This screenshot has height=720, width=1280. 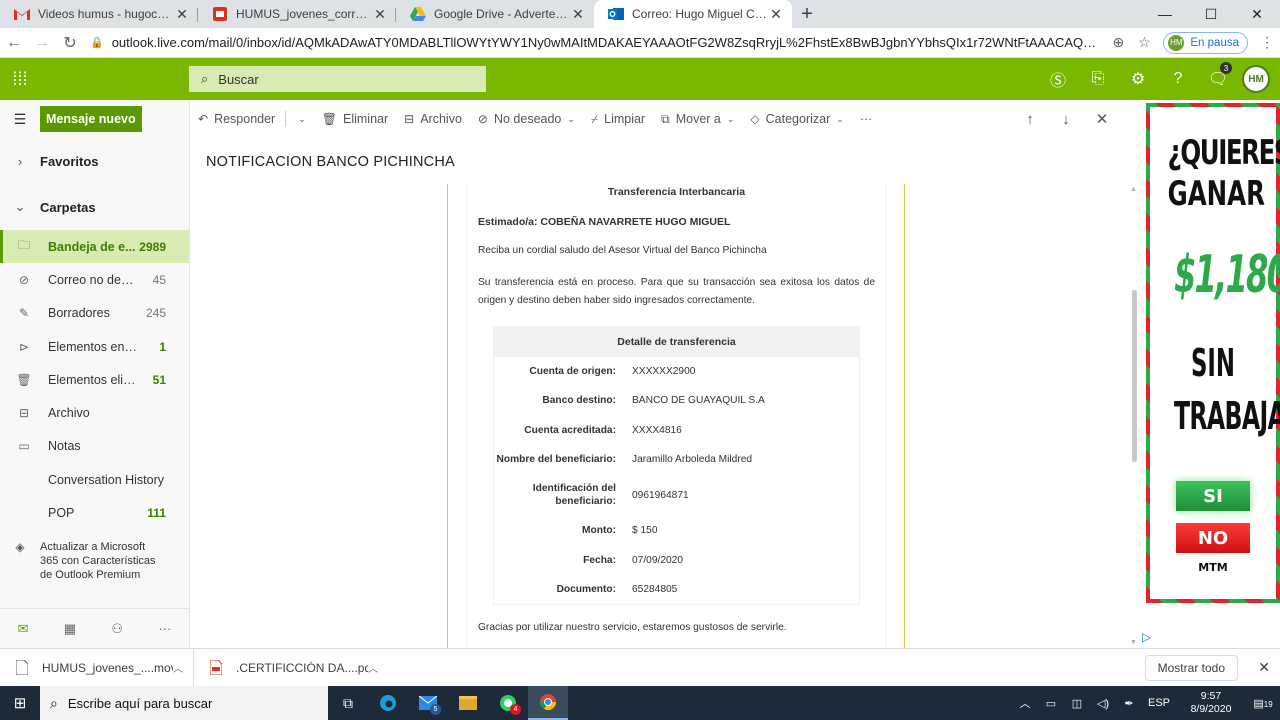 I want to click on adchoices-icon: ▷, so click(x=1146, y=637).